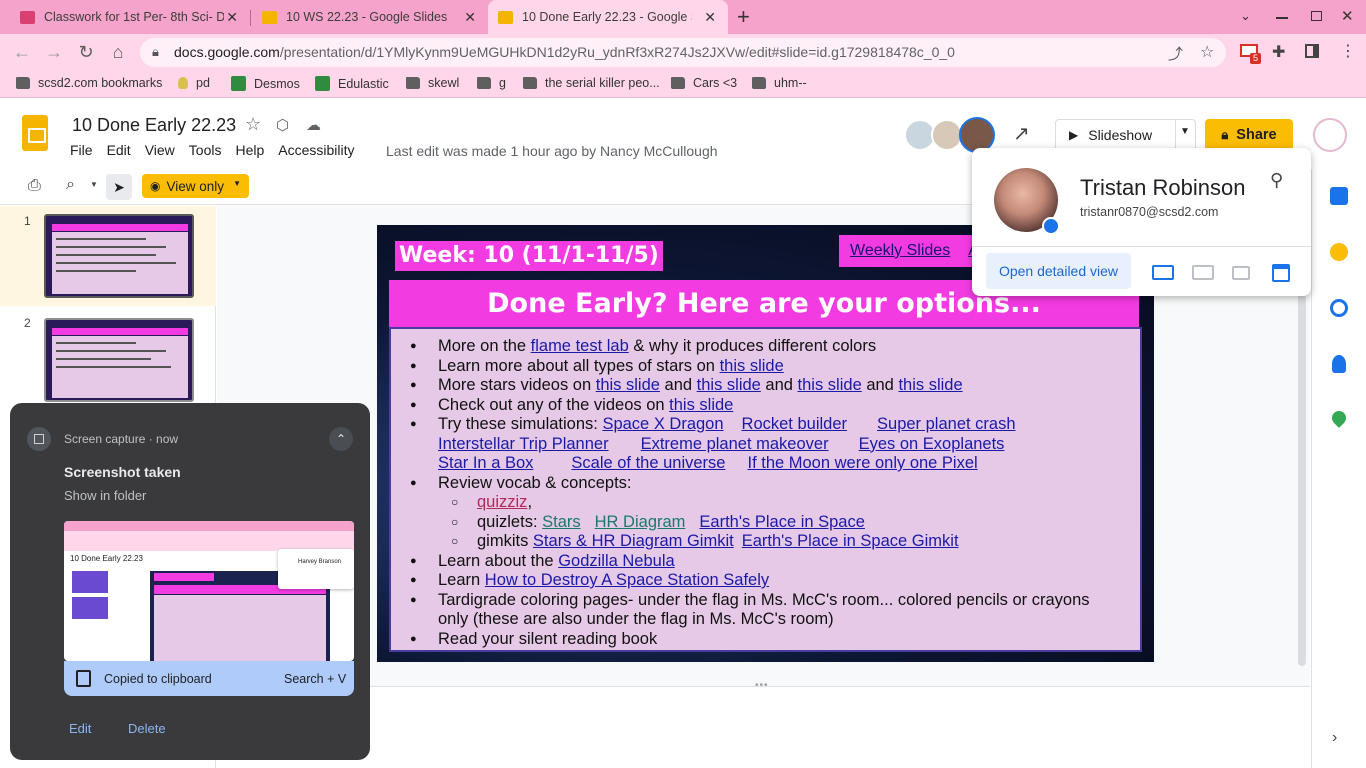 This screenshot has width=1366, height=768. What do you see at coordinates (580, 346) in the screenshot?
I see `flame-test-lab-link: flame test lab` at bounding box center [580, 346].